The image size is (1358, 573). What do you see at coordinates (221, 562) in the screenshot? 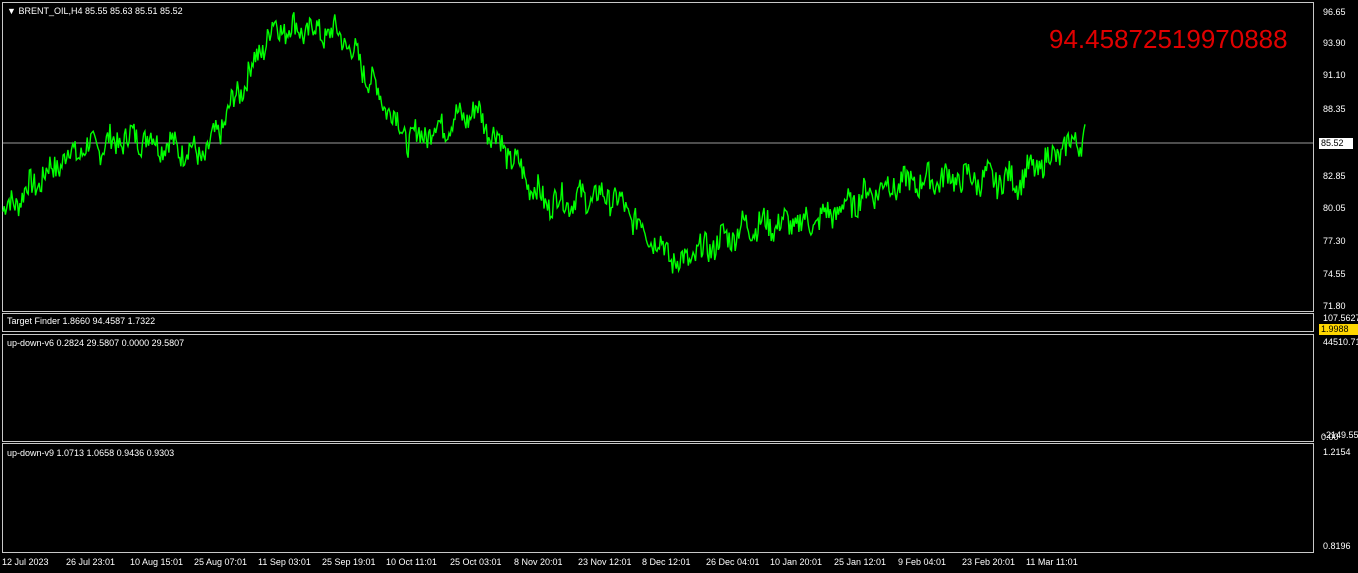
I see `x-tick: 25 Aug 07:01` at bounding box center [221, 562].